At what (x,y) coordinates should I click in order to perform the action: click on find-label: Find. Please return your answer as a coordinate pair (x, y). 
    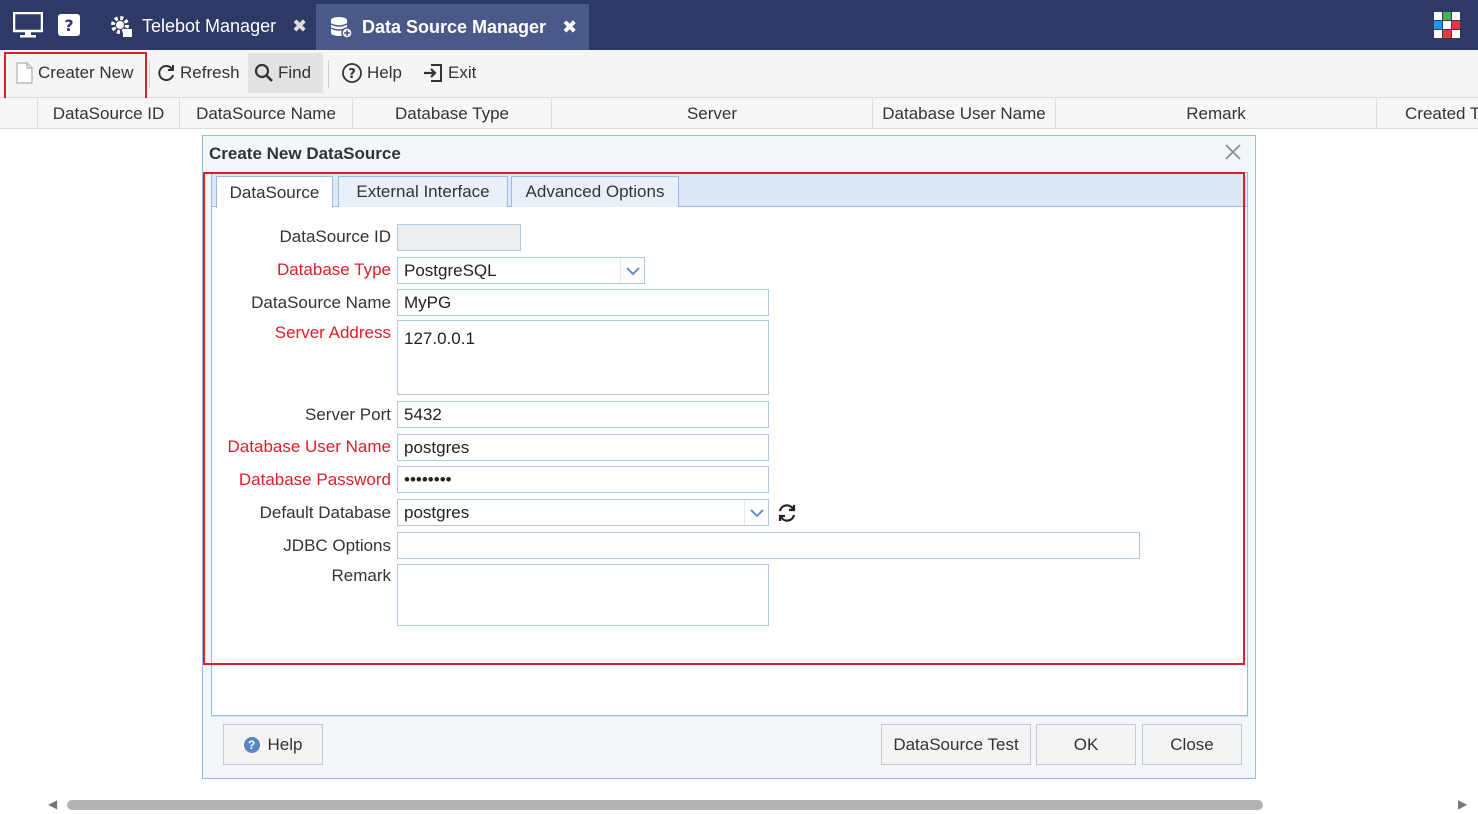
    Looking at the image, I should click on (295, 72).